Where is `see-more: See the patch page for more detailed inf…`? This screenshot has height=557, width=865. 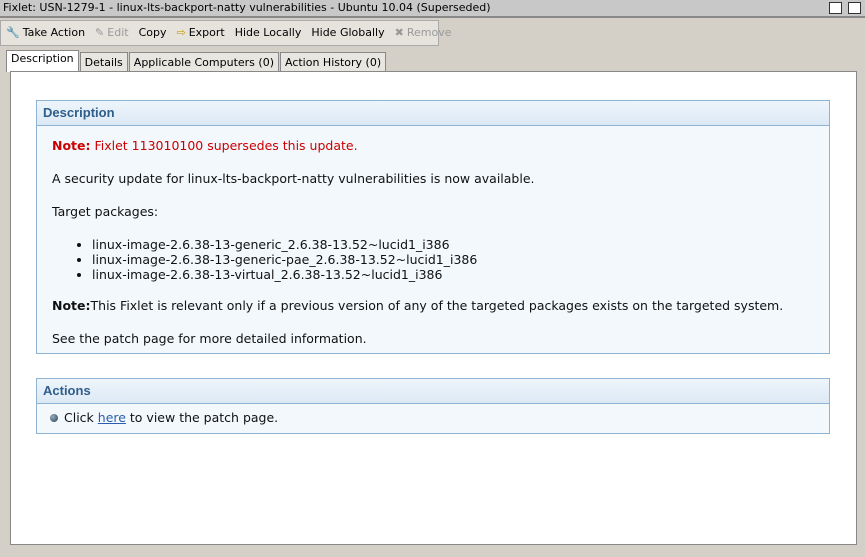 see-more: See the patch page for more detailed inf… is located at coordinates (209, 338).